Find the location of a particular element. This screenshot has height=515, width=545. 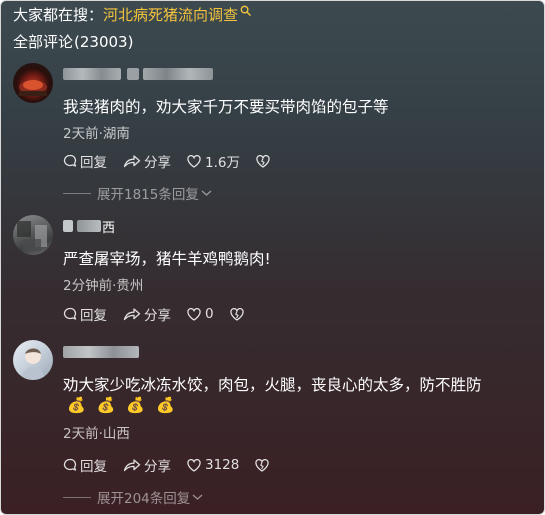

like-button: 3128 is located at coordinates (213, 465).